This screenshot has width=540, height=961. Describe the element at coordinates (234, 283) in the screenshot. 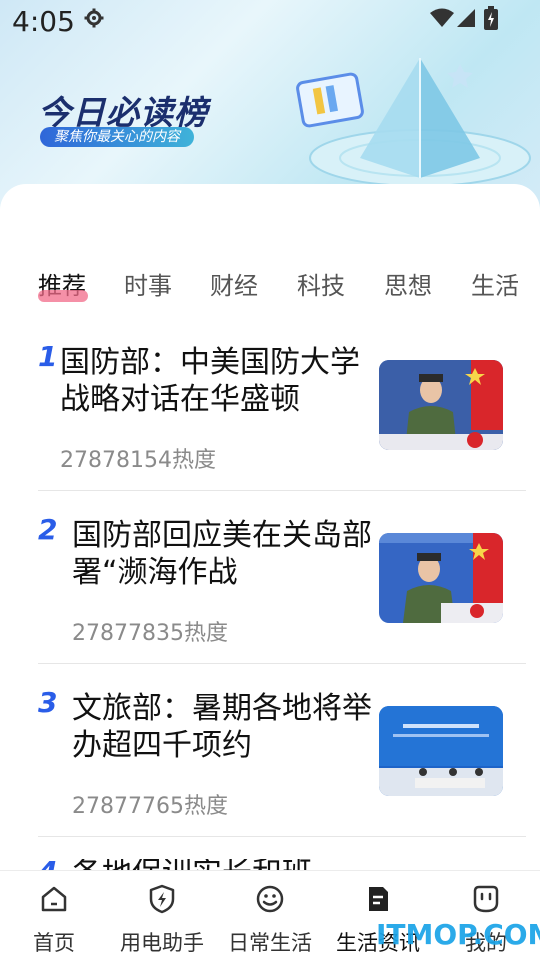

I see `tab-finance: 财经` at that location.